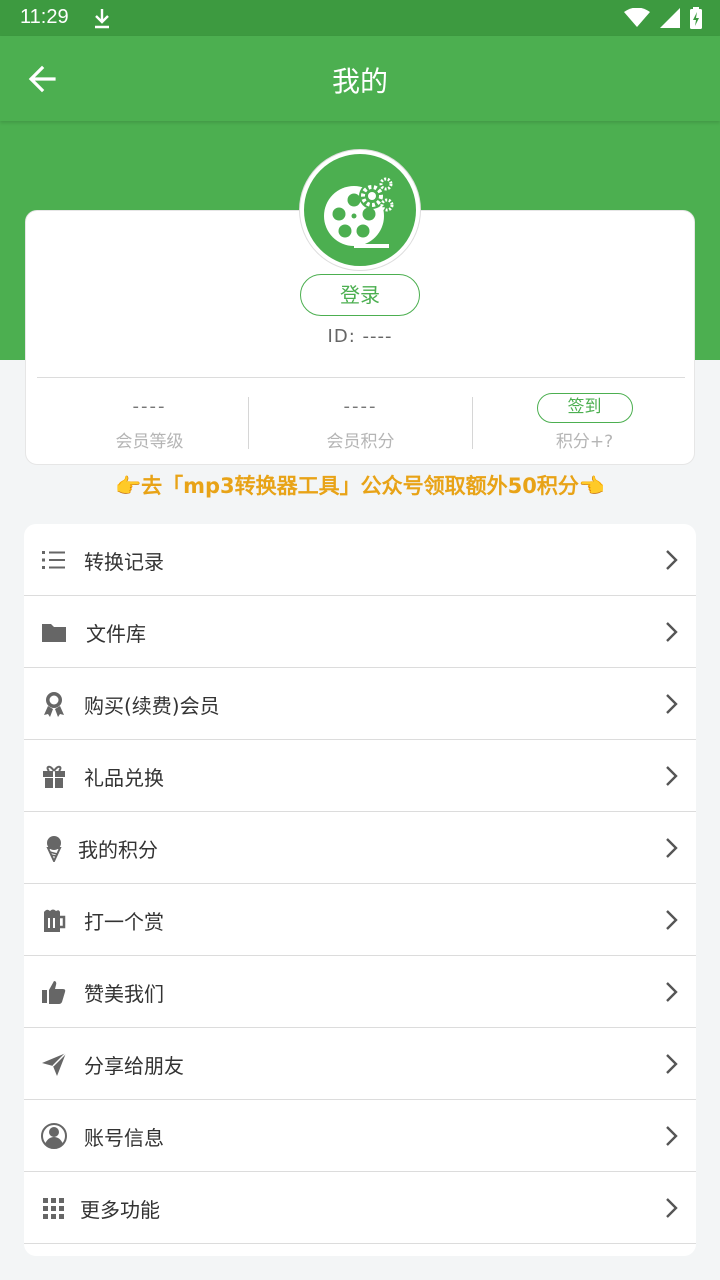  Describe the element at coordinates (124, 778) in the screenshot. I see `menu-item-label: 礼品兑换` at that location.